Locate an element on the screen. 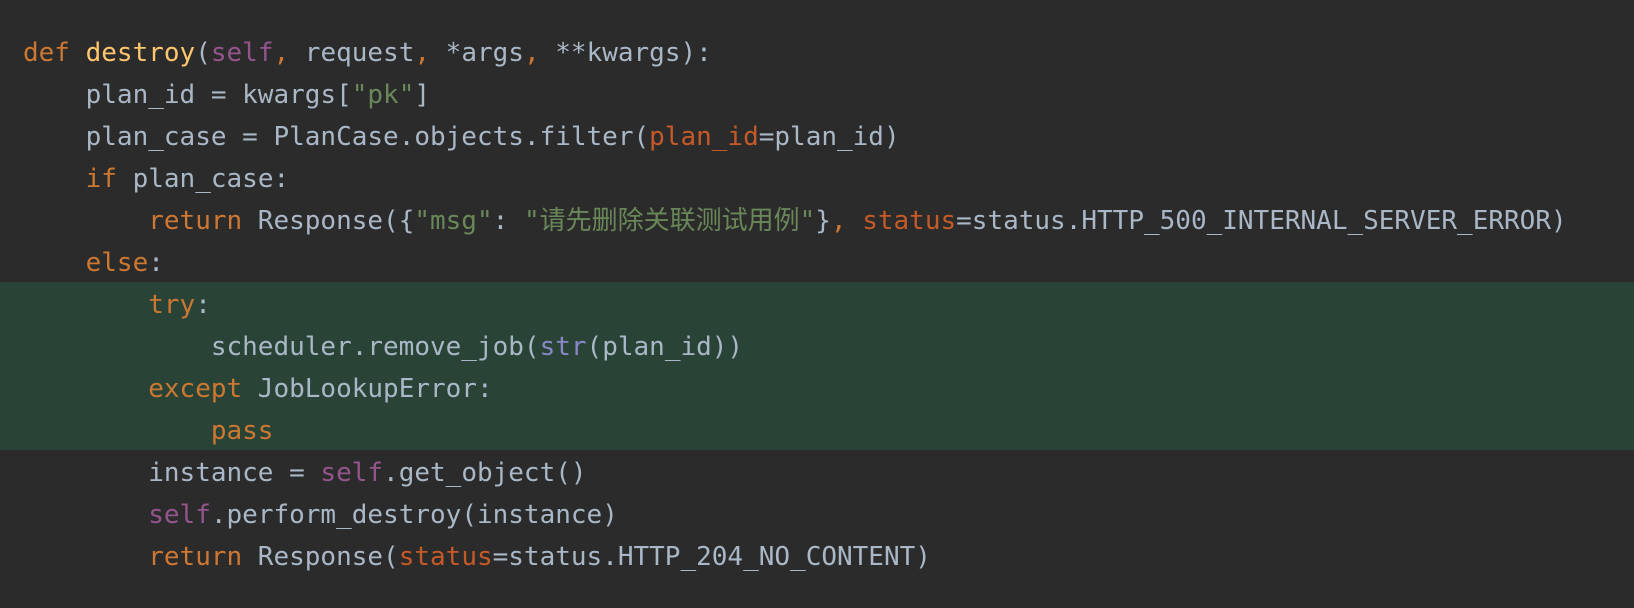 This screenshot has height=608, width=1634. code-token: **kwargs): is located at coordinates (625, 53).